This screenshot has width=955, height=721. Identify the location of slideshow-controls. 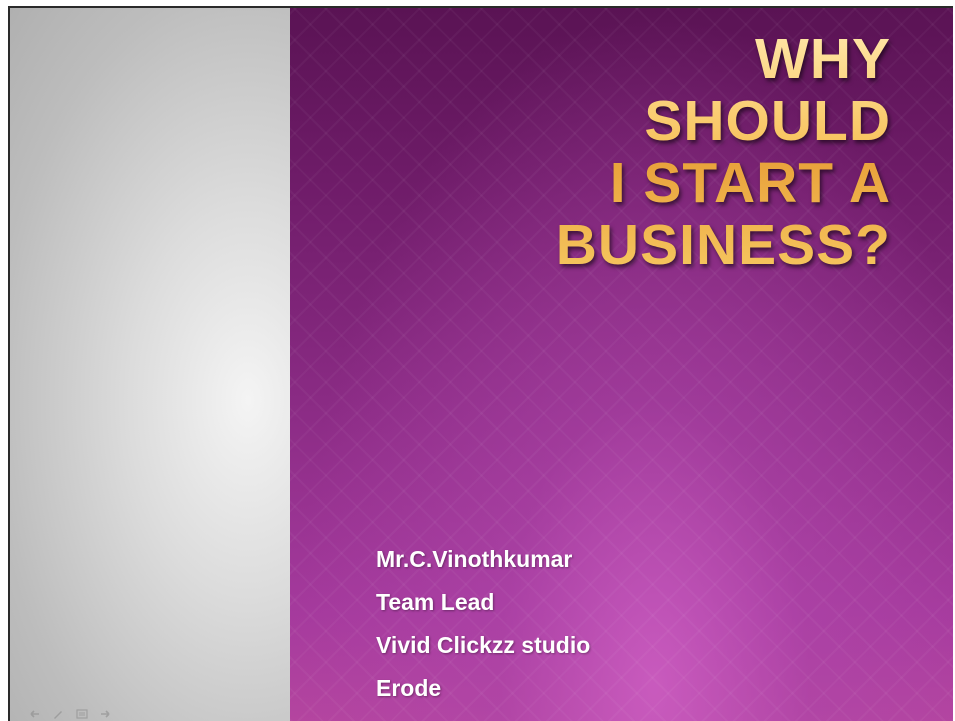
(70, 714).